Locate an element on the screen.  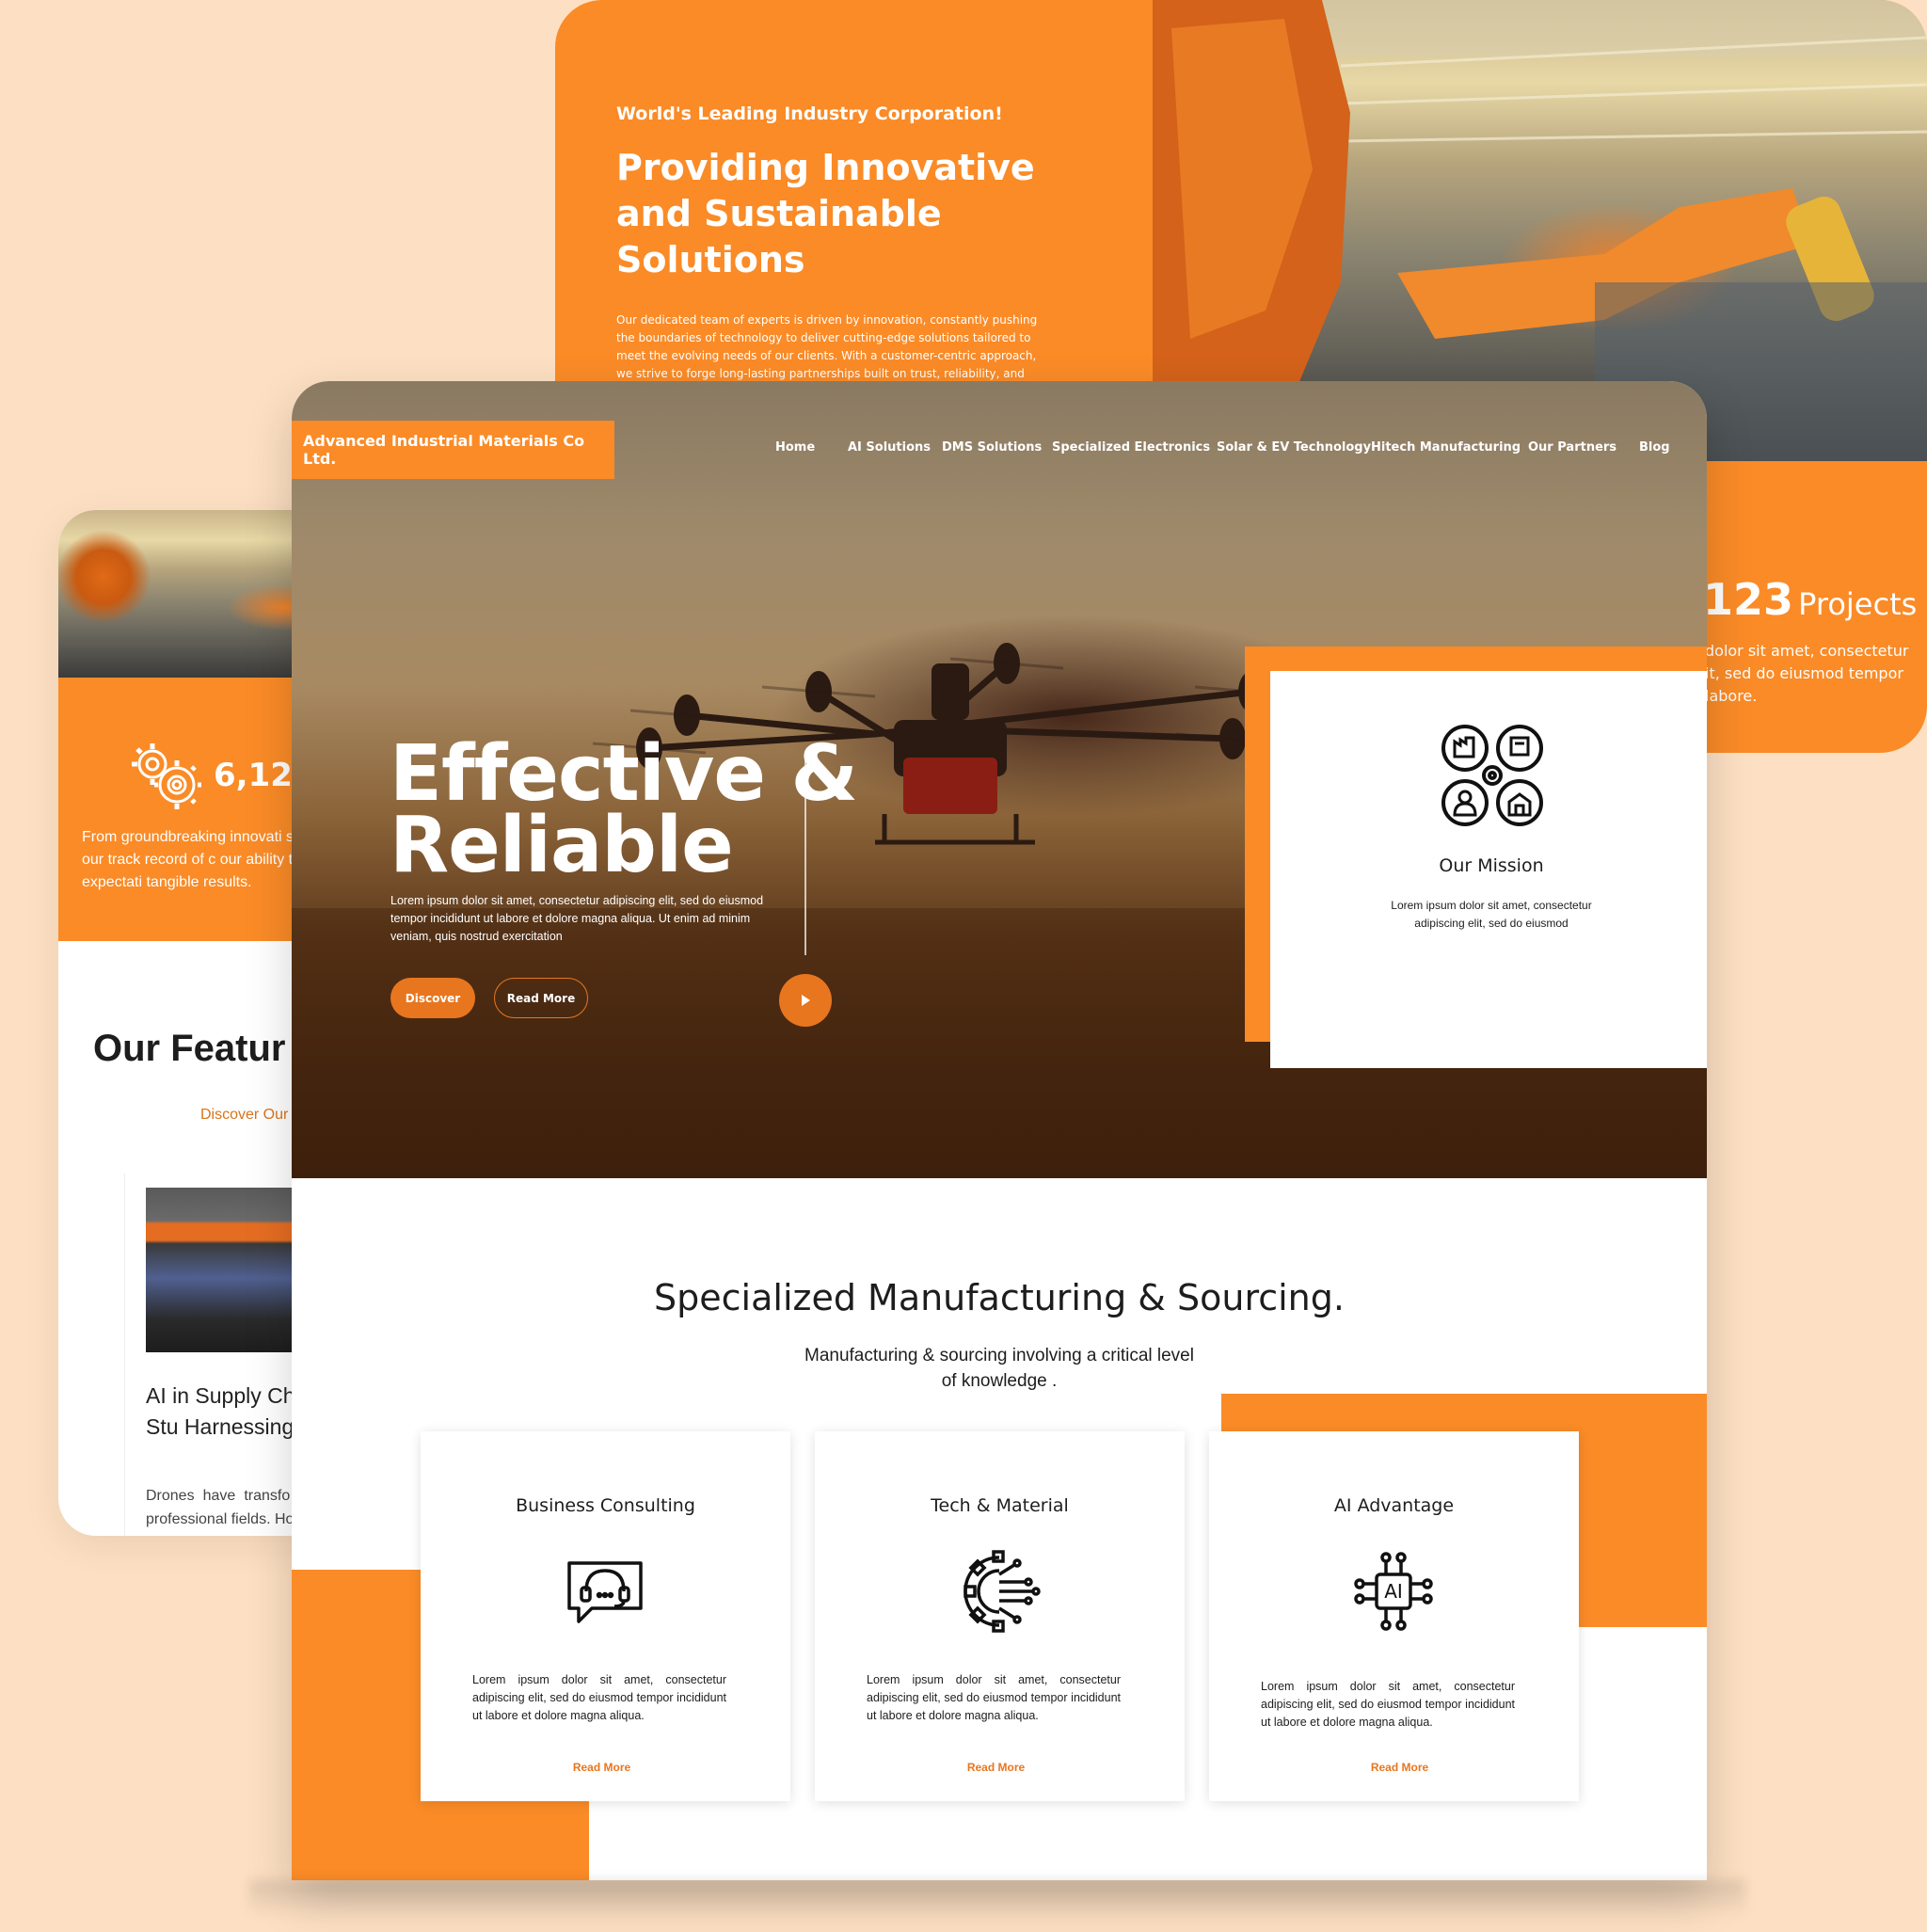
consulting-headset-icon is located at coordinates (605, 1592).